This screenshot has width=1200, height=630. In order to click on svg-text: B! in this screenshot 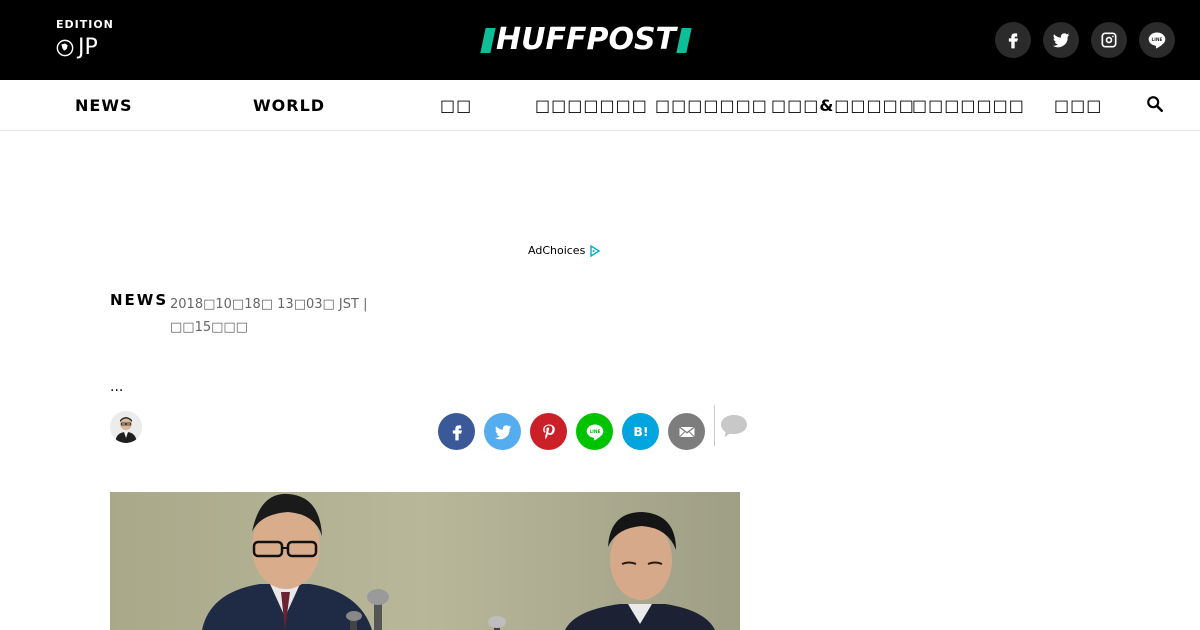, I will do `click(640, 431)`.